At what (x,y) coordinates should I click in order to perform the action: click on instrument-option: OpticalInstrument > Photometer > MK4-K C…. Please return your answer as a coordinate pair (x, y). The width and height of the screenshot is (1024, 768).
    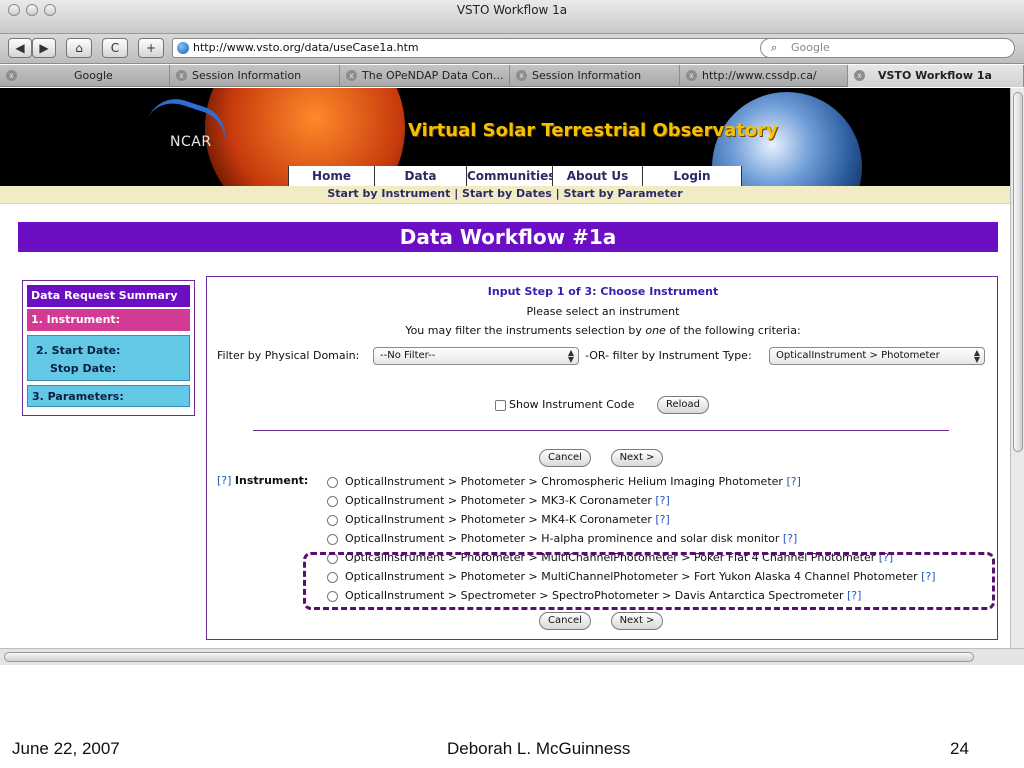
    Looking at the image, I should click on (507, 519).